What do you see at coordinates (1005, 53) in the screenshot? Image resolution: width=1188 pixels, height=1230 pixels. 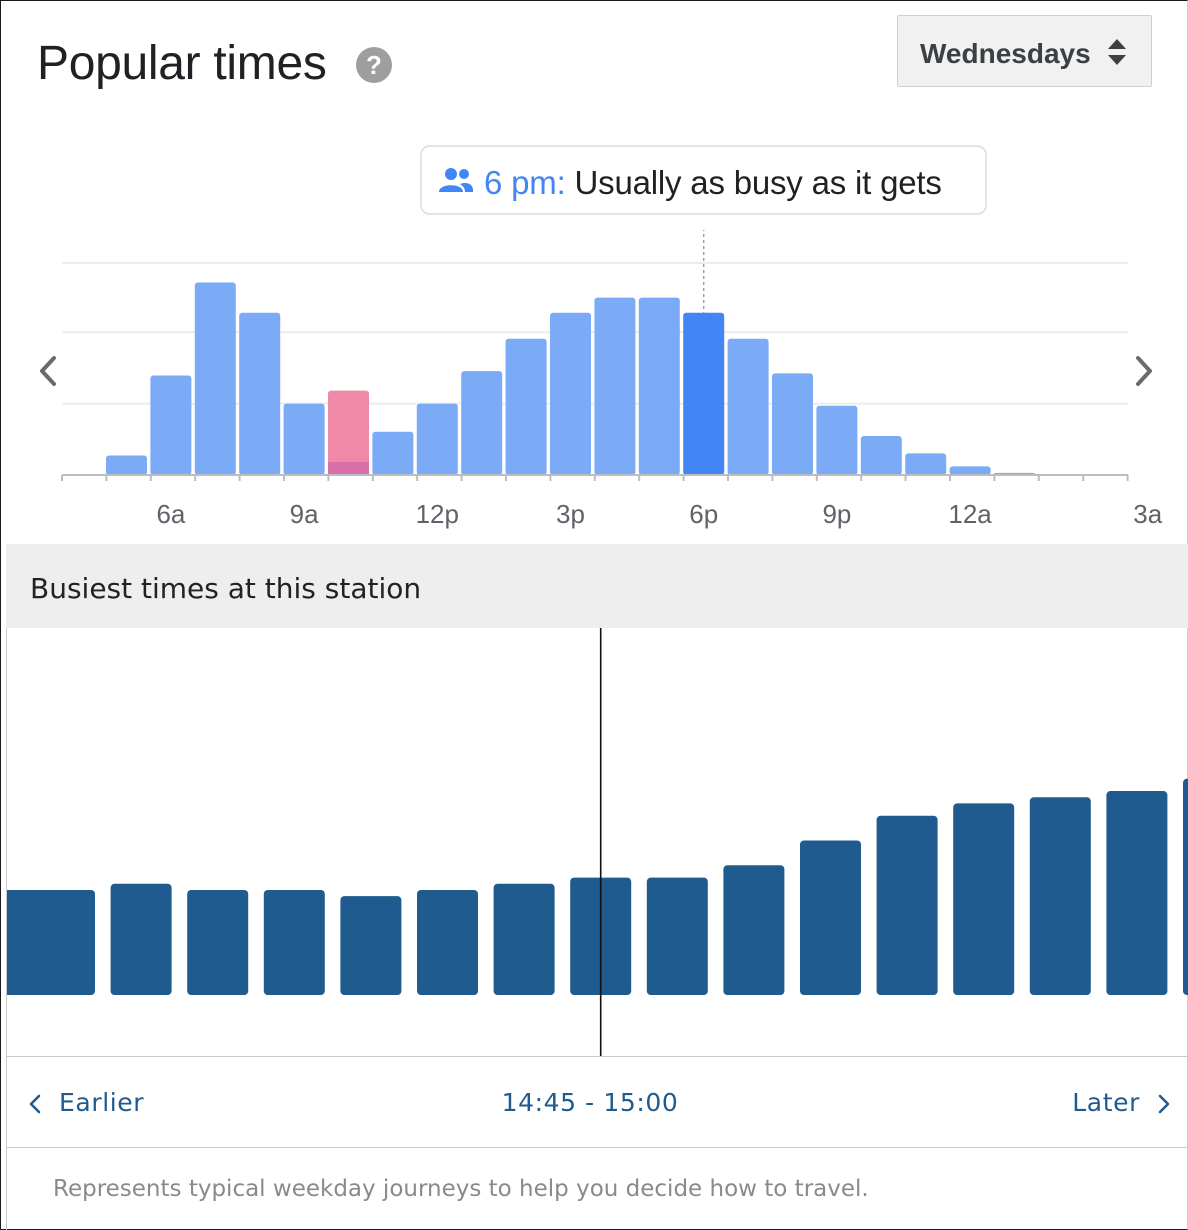 I see `day-selector-value: Wednesdays` at bounding box center [1005, 53].